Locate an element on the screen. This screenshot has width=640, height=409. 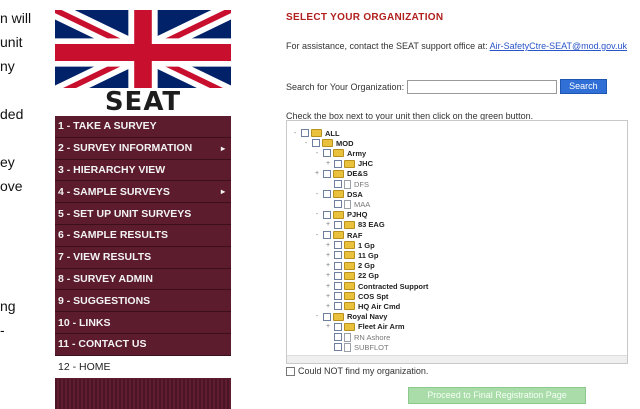
horizontal-scrollbar is located at coordinates (457, 359).